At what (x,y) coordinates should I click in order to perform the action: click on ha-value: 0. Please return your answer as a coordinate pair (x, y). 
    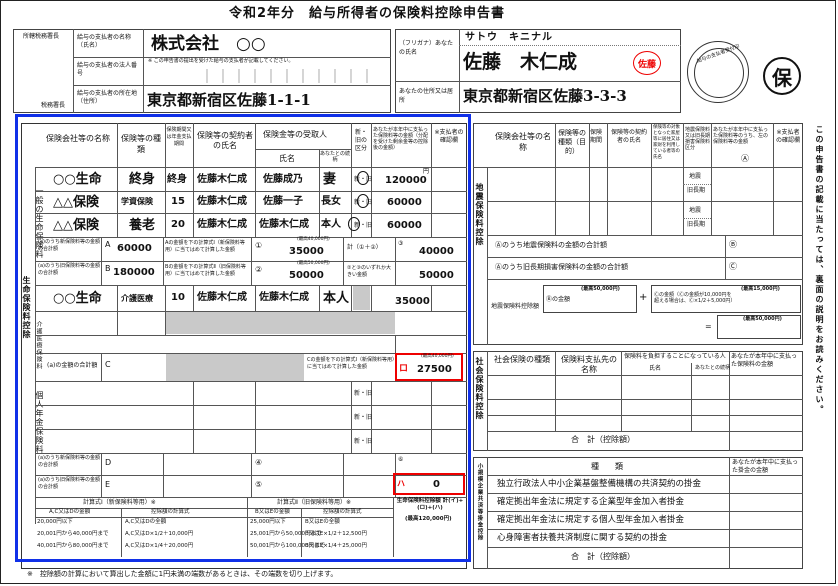
    Looking at the image, I should click on (436, 485).